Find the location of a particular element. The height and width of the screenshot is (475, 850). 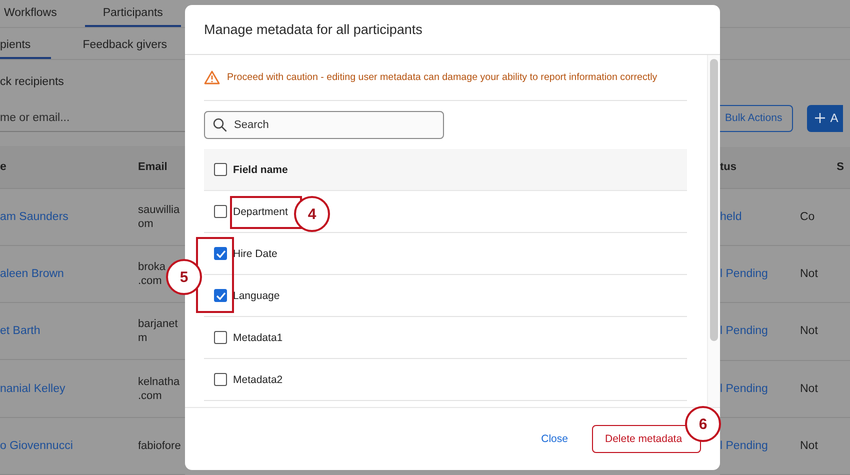

column-header: e is located at coordinates (4, 167).